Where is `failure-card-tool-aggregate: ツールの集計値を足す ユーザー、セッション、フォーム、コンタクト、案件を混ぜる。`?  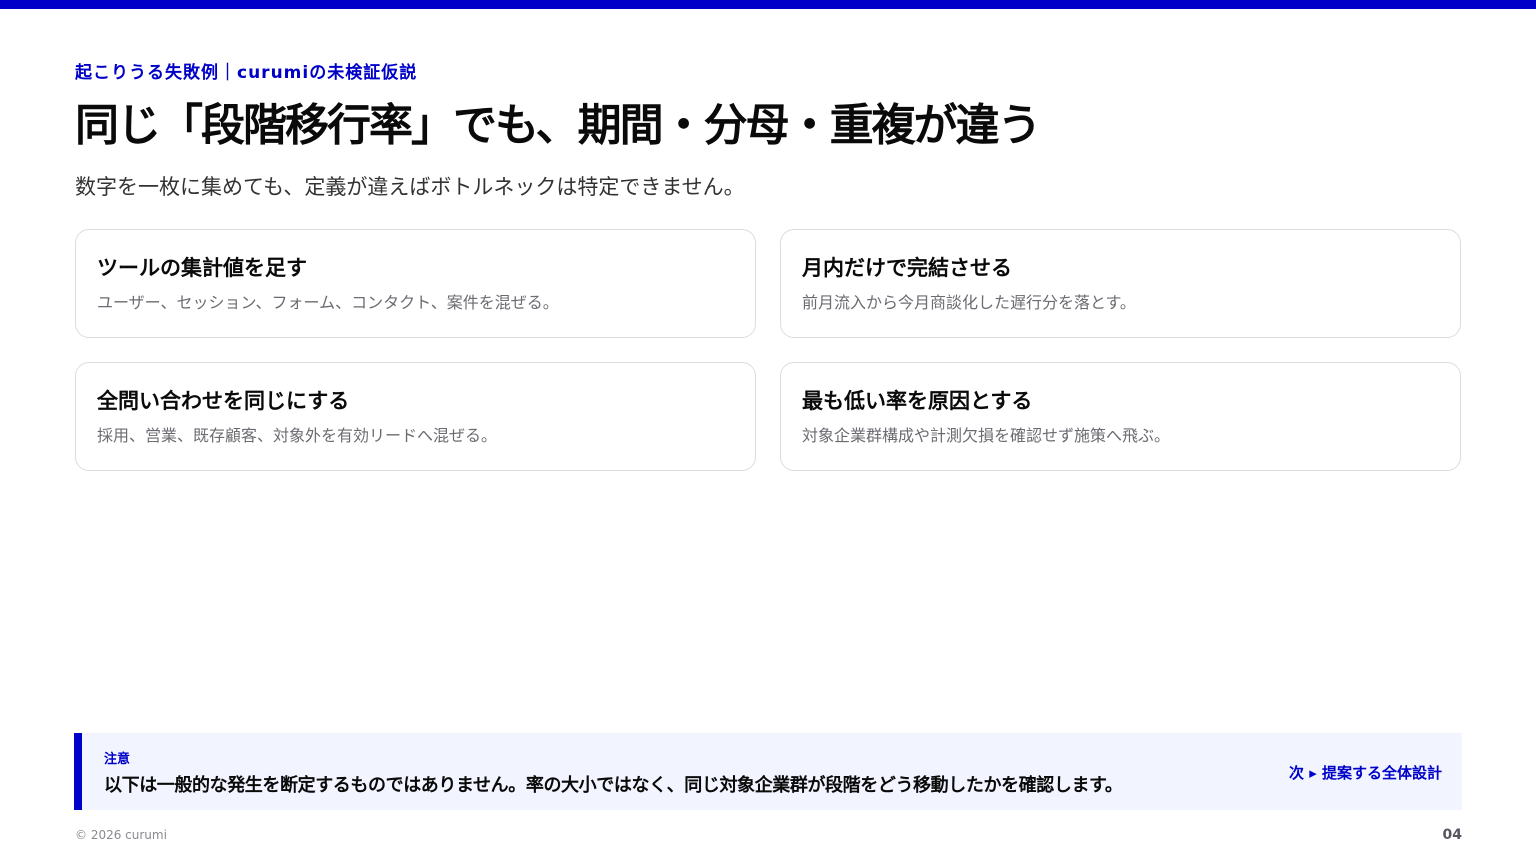 failure-card-tool-aggregate: ツールの集計値を足す ユーザー、セッション、フォーム、コンタクト、案件を混ぜる。 is located at coordinates (415, 283).